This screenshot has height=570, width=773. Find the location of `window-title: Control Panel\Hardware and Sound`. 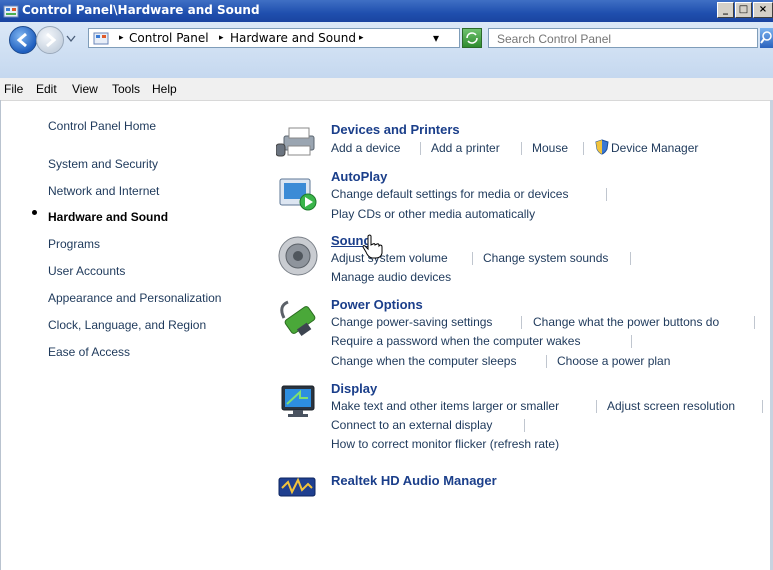

window-title: Control Panel\Hardware and Sound is located at coordinates (141, 10).